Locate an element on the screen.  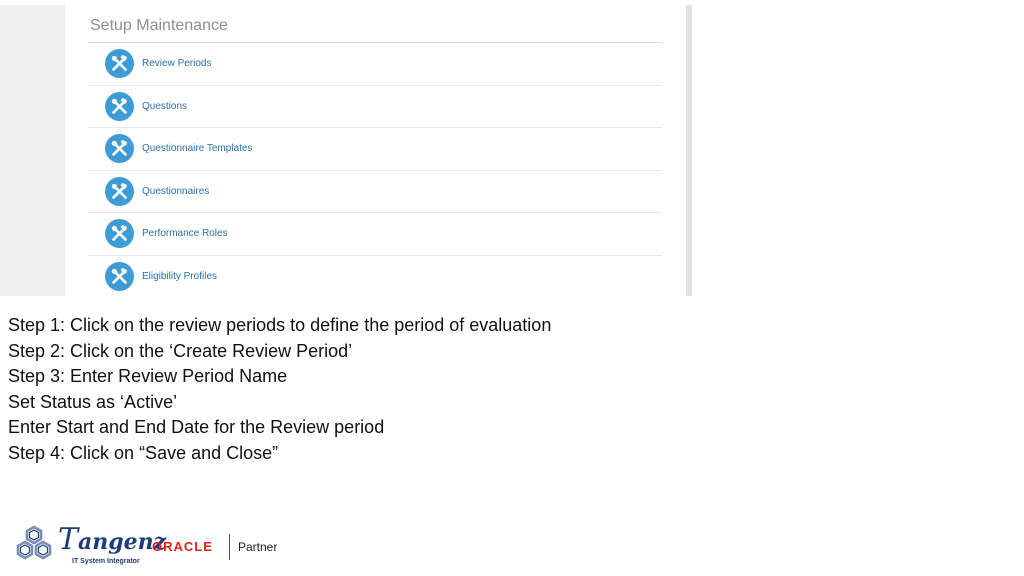
left-gutter is located at coordinates (32, 150).